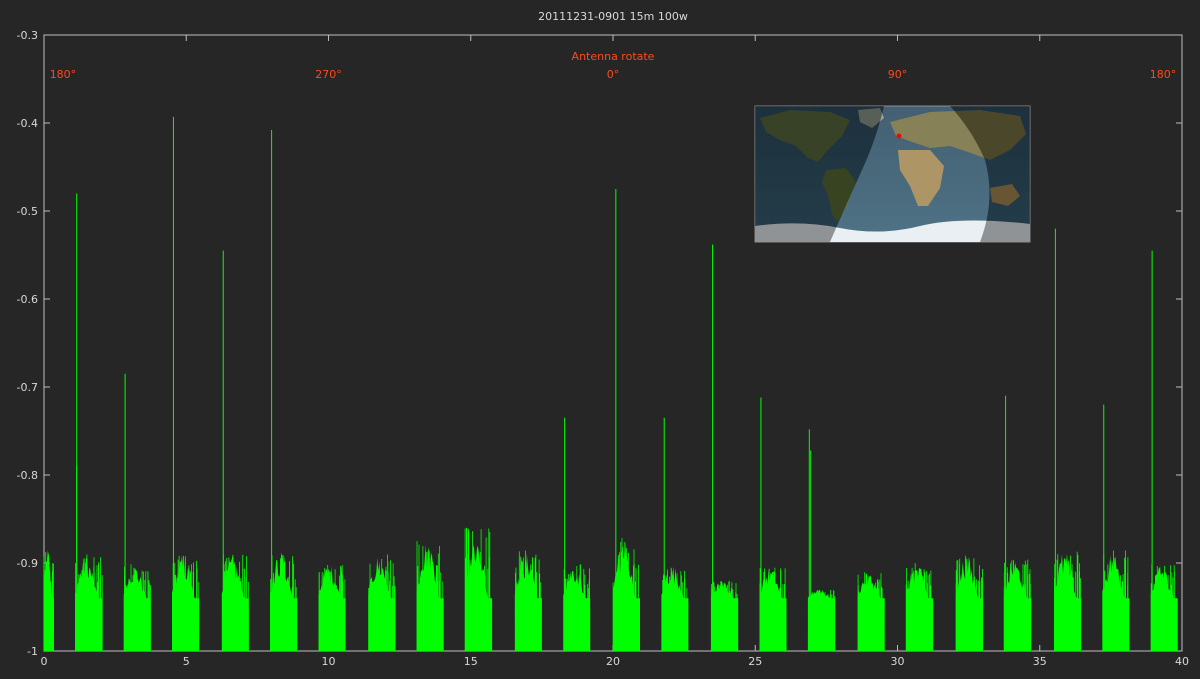 The width and height of the screenshot is (1200, 679). I want to click on antenna-rotate-label: Antenna rotate, so click(613, 56).